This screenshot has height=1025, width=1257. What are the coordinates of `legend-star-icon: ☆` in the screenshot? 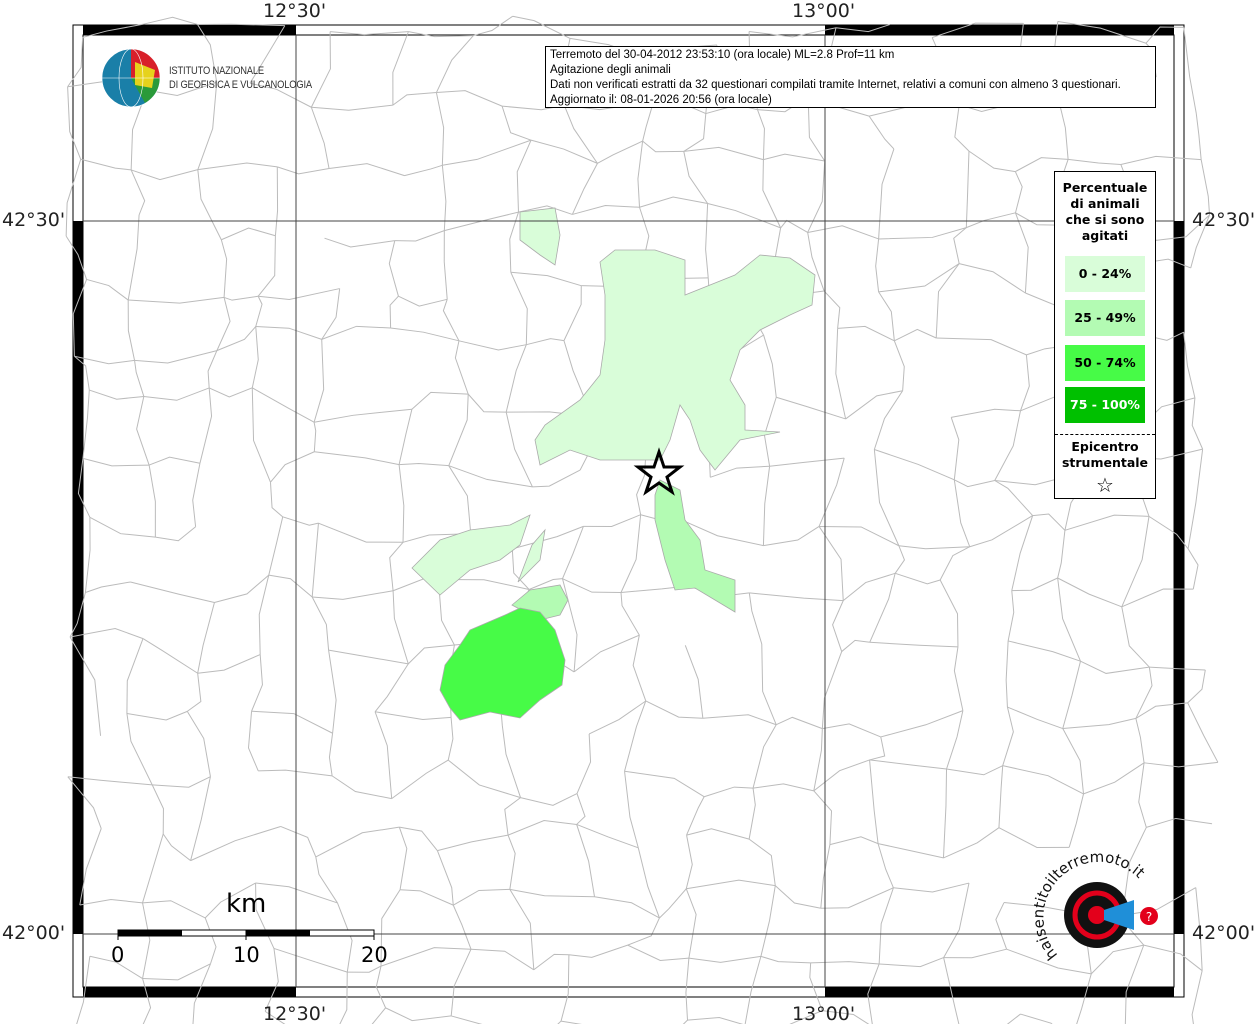 It's located at (1105, 485).